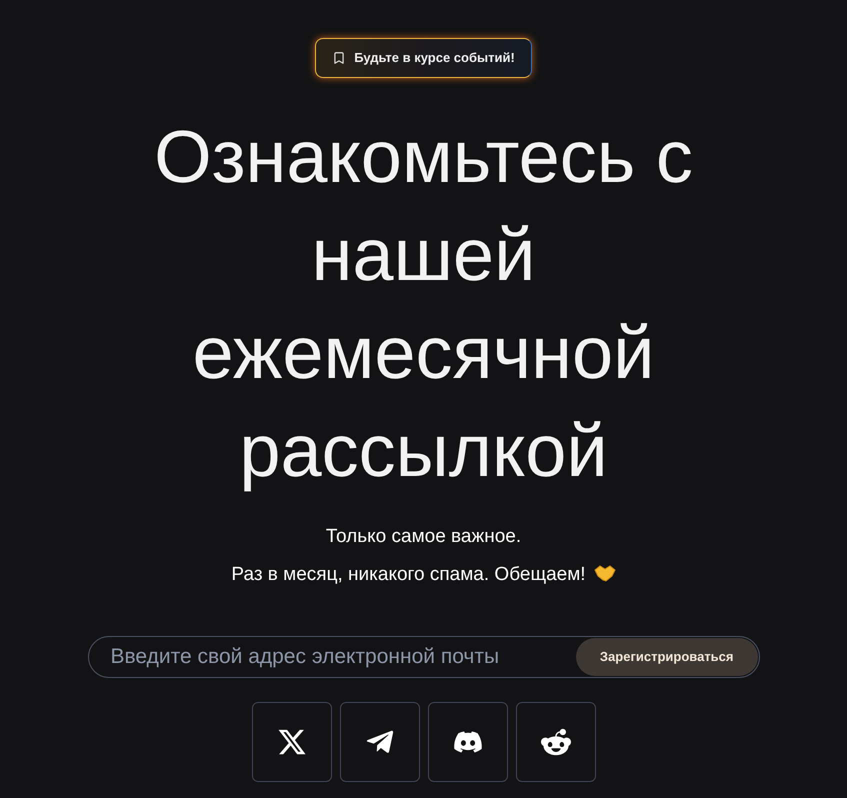 This screenshot has width=847, height=798. What do you see at coordinates (424, 537) in the screenshot?
I see `subtitle-line: Только самое важное.` at bounding box center [424, 537].